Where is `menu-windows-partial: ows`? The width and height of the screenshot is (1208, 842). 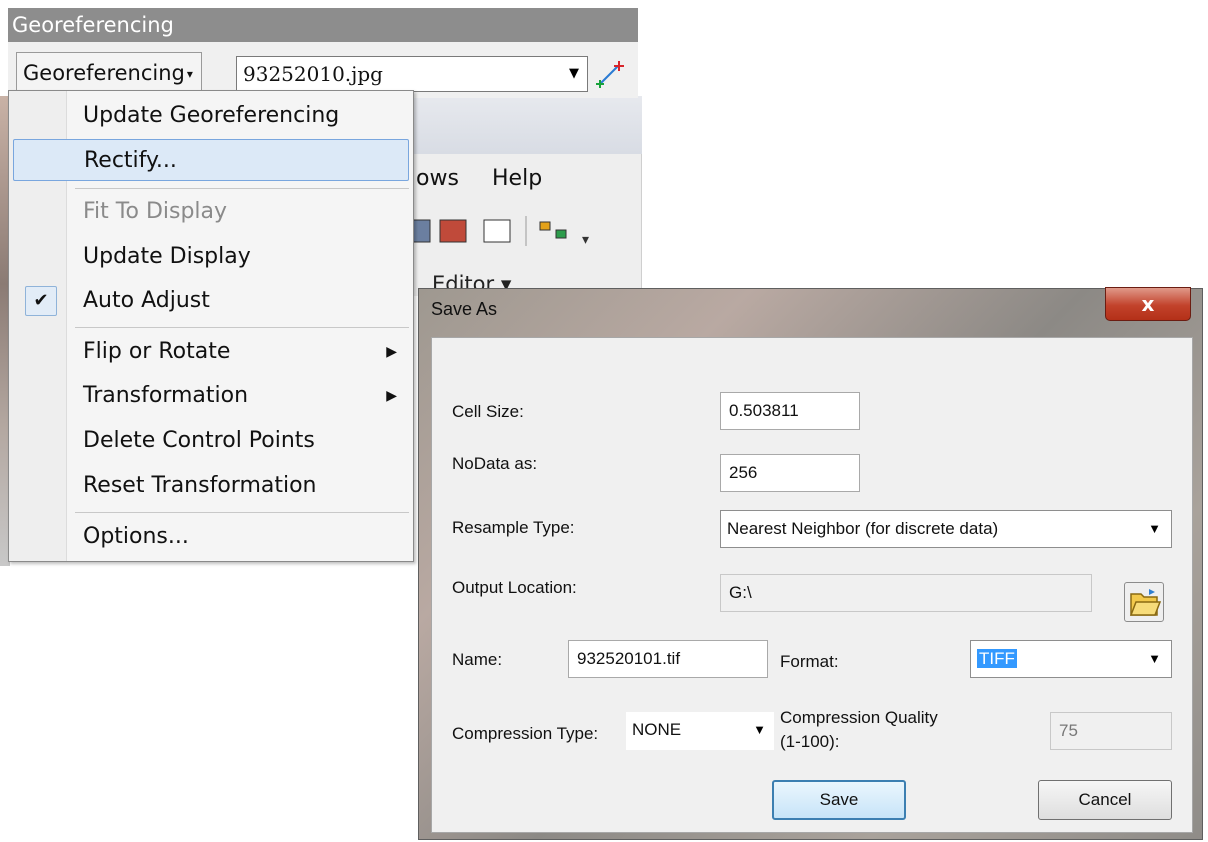 menu-windows-partial: ows is located at coordinates (437, 178).